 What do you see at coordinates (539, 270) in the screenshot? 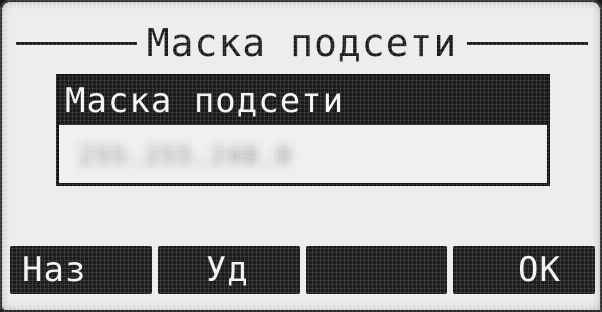
I see `ok-softkey-label: OK` at bounding box center [539, 270].